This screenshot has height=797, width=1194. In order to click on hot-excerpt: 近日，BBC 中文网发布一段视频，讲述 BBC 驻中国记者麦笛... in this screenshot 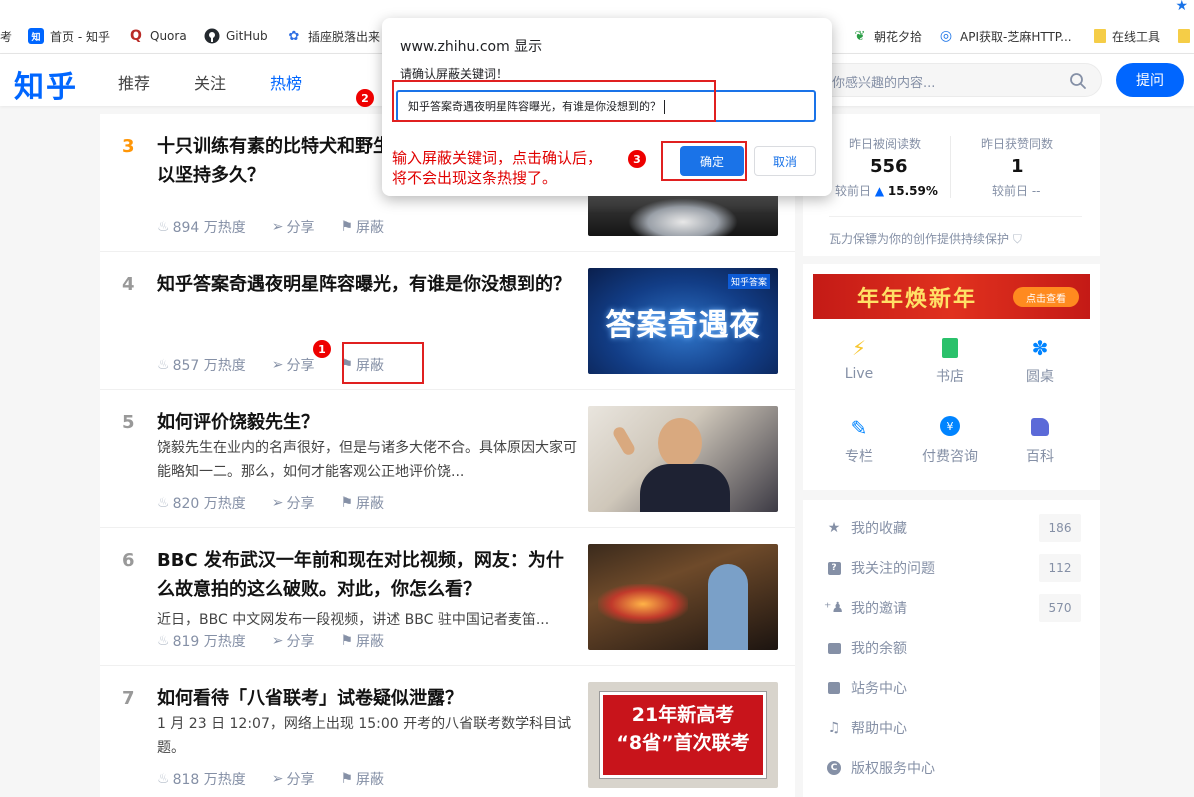, I will do `click(353, 620)`.